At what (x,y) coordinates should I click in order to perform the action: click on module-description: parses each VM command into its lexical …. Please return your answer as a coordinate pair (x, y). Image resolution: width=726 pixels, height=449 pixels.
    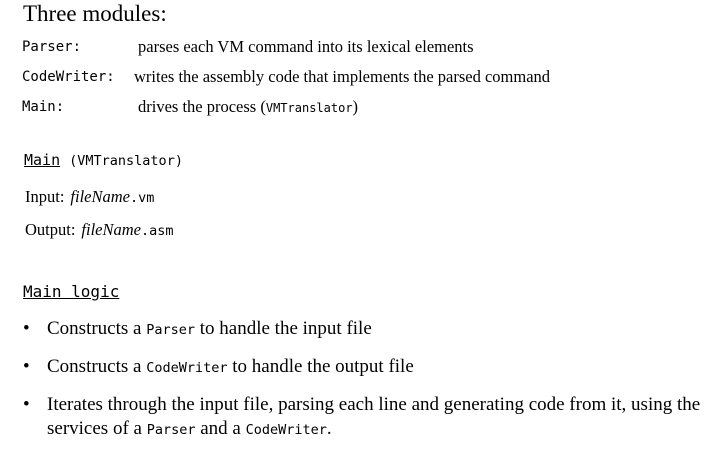
    Looking at the image, I should click on (306, 46).